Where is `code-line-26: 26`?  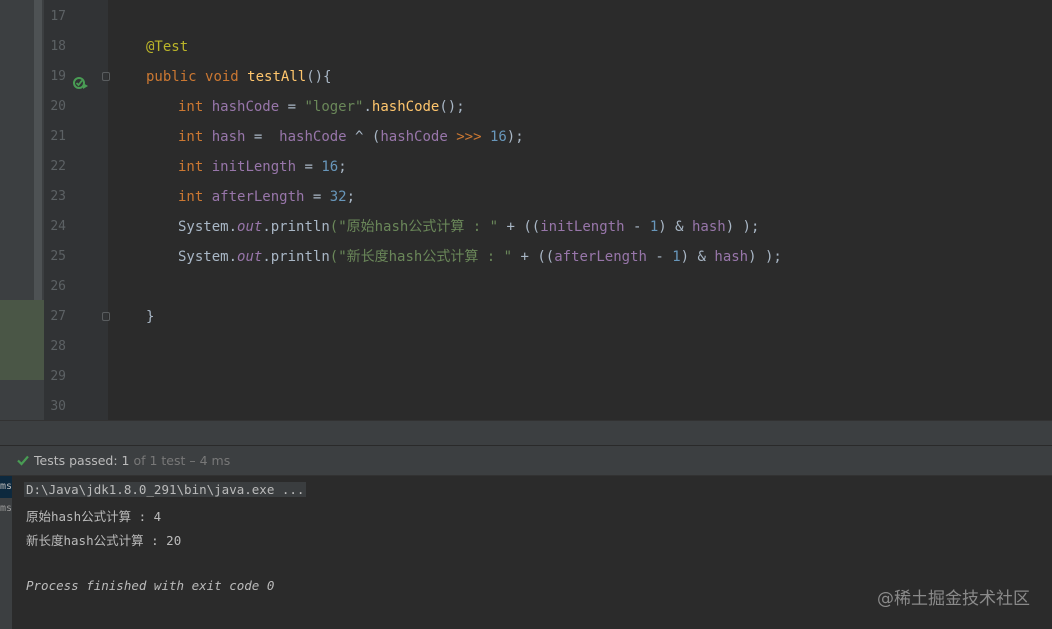 code-line-26: 26 is located at coordinates (526, 287).